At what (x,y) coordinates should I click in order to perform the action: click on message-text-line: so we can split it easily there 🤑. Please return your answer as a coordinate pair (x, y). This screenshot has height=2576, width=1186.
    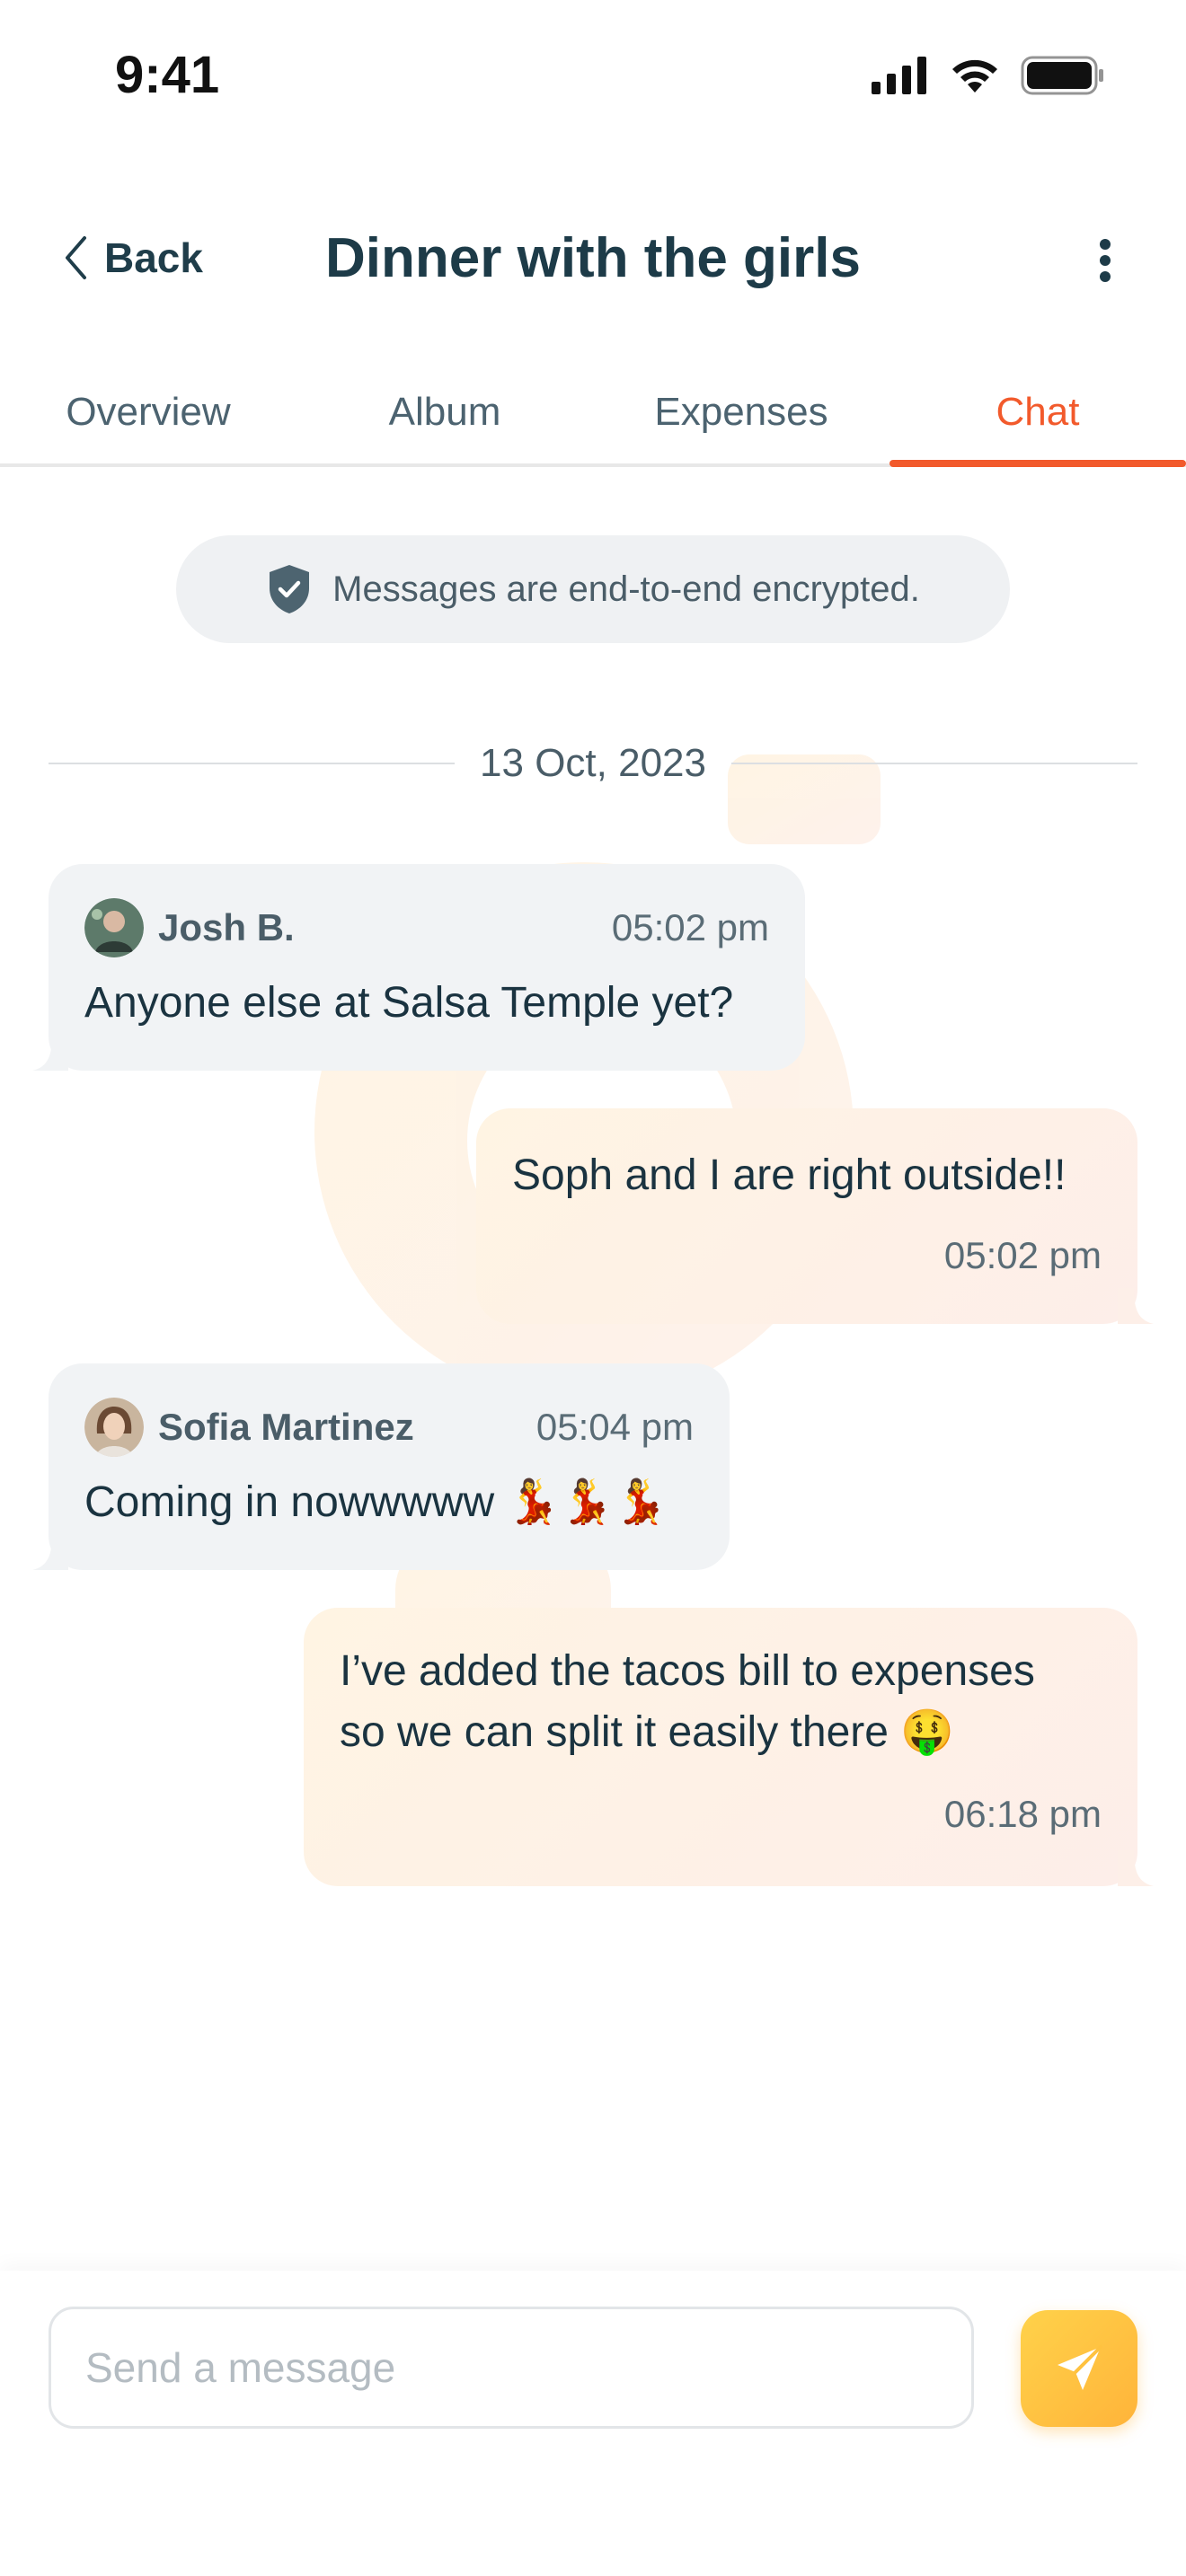
    Looking at the image, I should click on (647, 1732).